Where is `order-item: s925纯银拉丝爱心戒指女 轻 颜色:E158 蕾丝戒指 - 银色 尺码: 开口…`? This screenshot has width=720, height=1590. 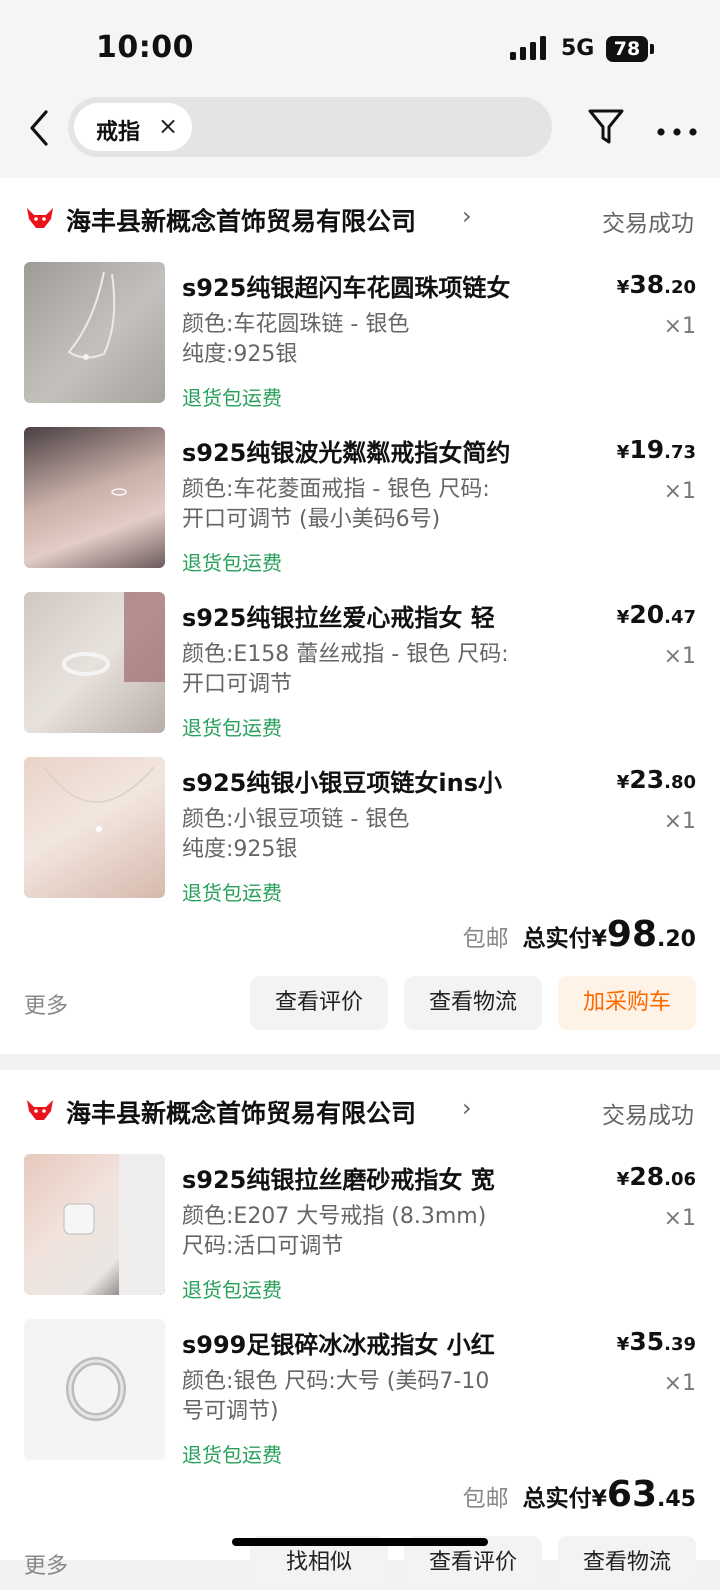
order-item: s925纯银拉丝爱心戒指女 轻 颜色:E158 蕾丝戒指 - 银色 尺码: 开口… is located at coordinates (360, 667).